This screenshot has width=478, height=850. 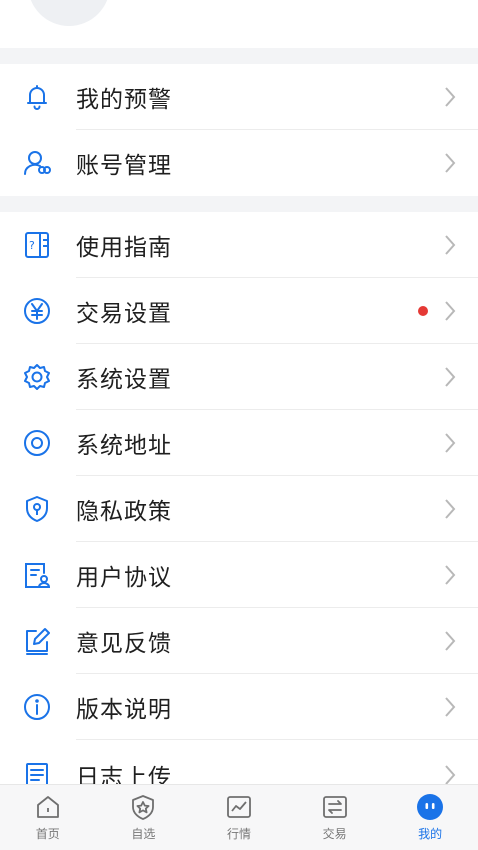 I want to click on market-icon, so click(x=239, y=807).